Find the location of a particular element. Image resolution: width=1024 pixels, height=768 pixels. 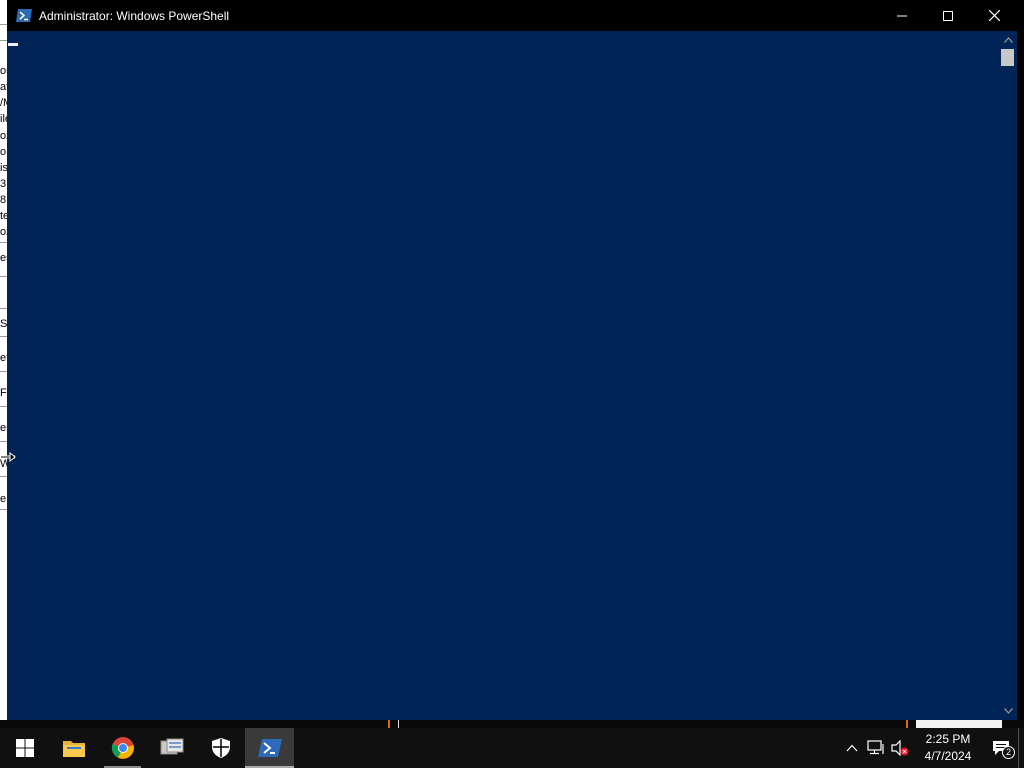

close-button is located at coordinates (994, 15).